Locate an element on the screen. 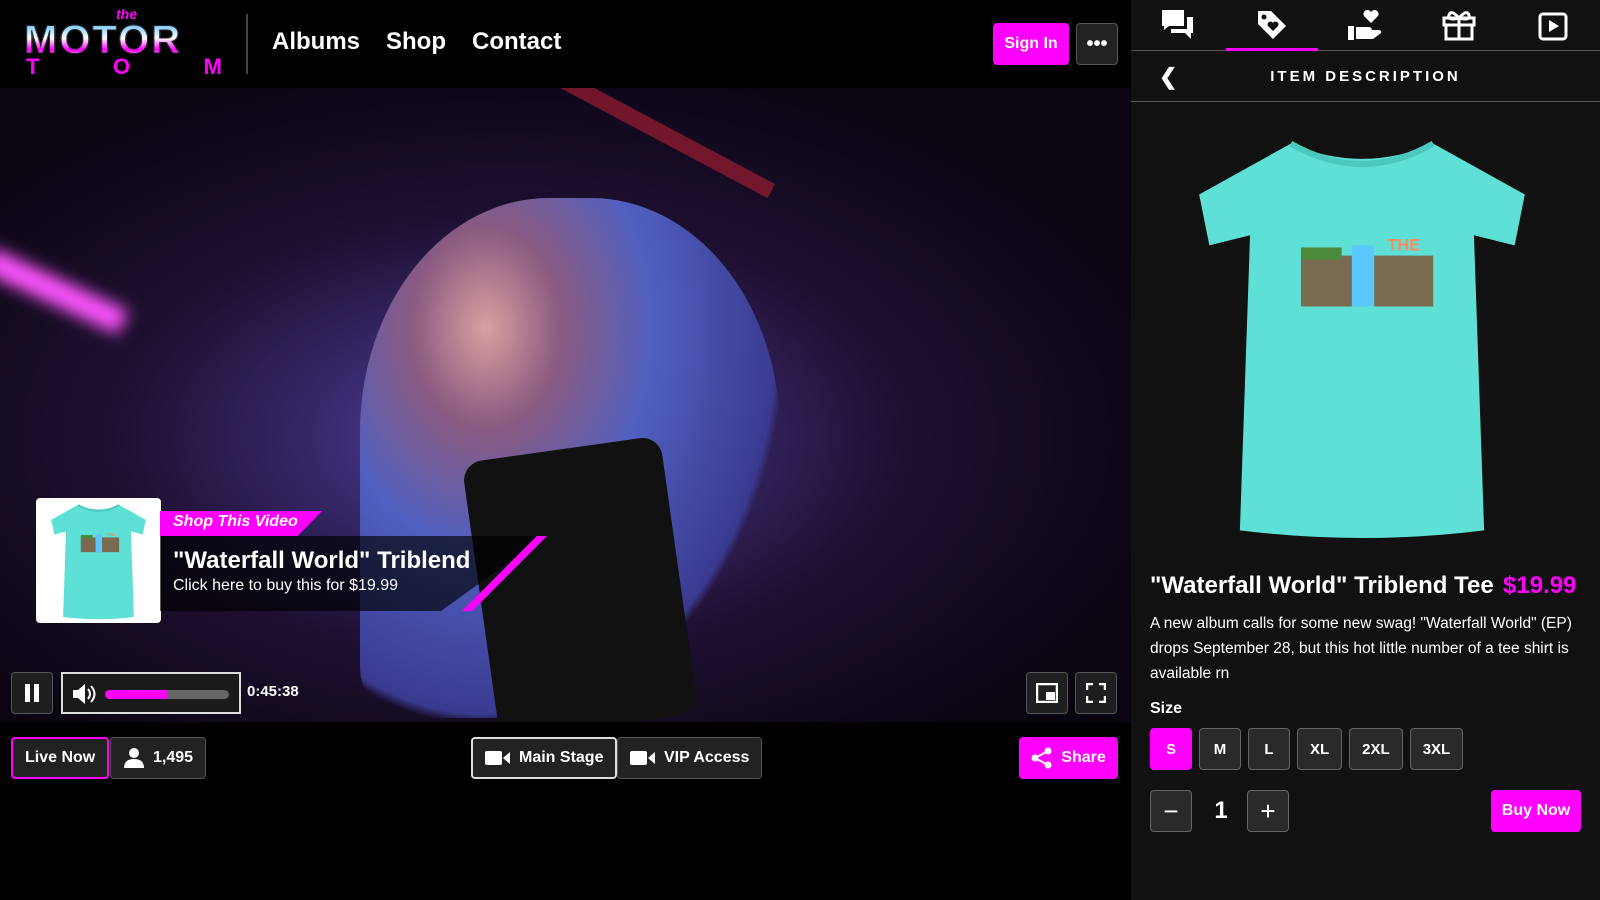 This screenshot has height=900, width=1600. size-option-3xl: 3XL is located at coordinates (1436, 749).